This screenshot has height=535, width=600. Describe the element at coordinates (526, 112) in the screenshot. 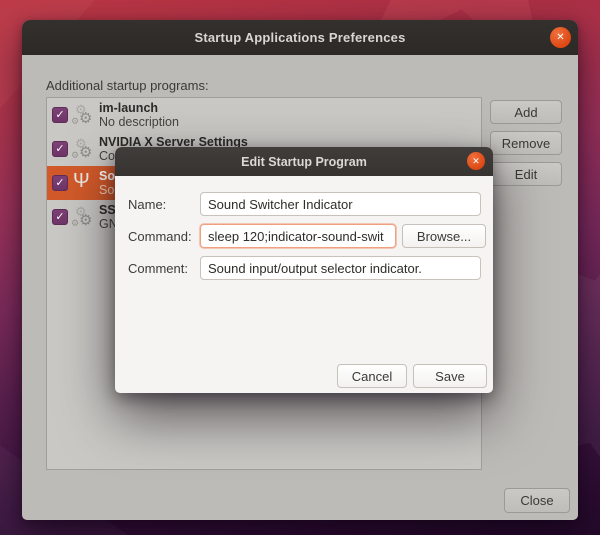

I see `add-button: Add` at that location.